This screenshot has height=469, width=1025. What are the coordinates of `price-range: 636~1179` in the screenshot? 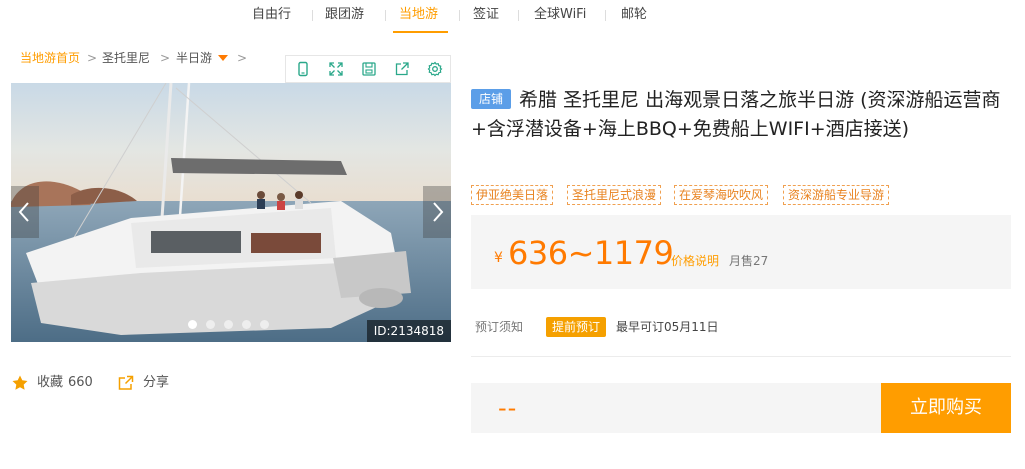 It's located at (591, 253).